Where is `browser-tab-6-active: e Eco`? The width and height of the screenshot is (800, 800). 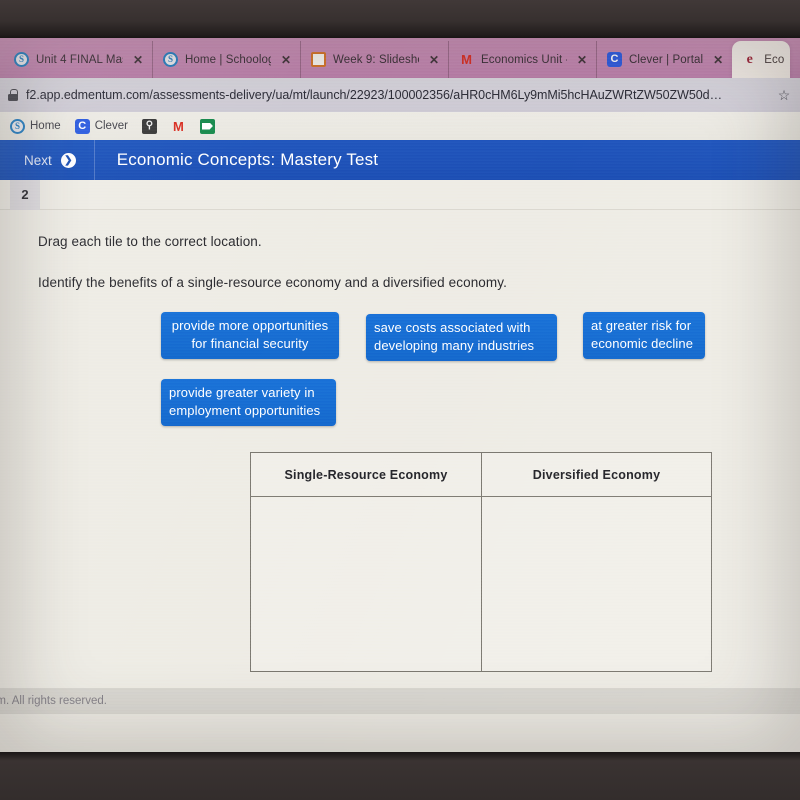
browser-tab-6-active: e Eco is located at coordinates (761, 59).